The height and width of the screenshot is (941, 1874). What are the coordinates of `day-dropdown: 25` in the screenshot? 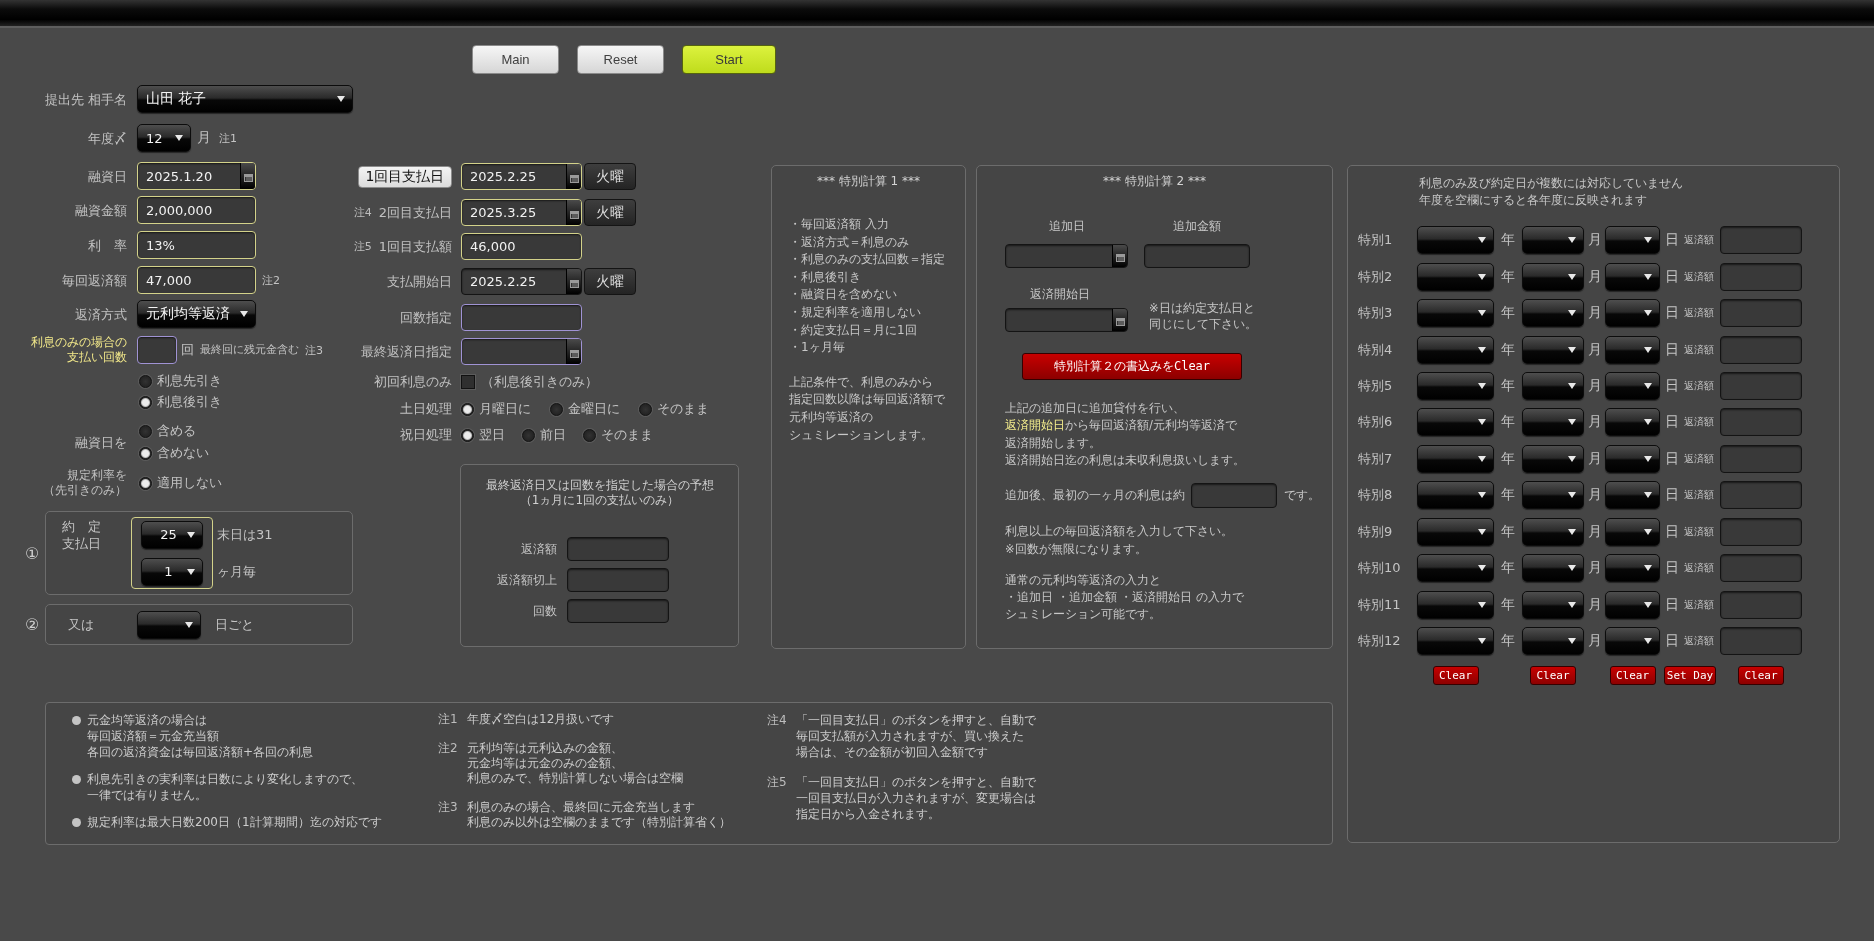 It's located at (172, 534).